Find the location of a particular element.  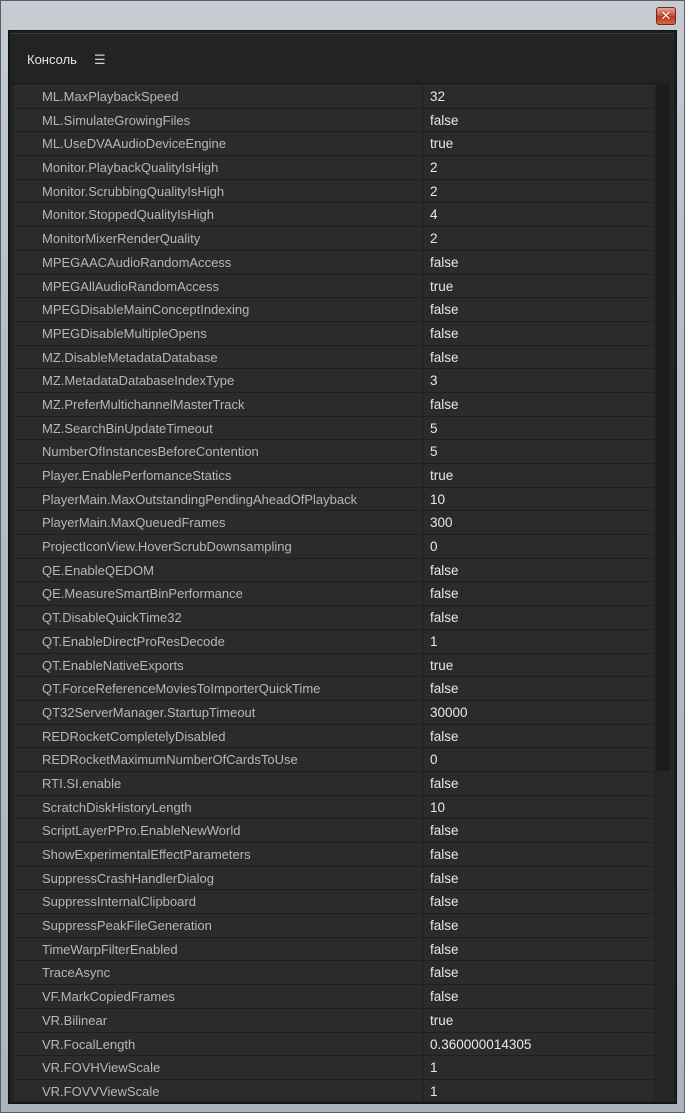

table-row: MZ.MetadataDatabaseIndexType 3 is located at coordinates (334, 381).